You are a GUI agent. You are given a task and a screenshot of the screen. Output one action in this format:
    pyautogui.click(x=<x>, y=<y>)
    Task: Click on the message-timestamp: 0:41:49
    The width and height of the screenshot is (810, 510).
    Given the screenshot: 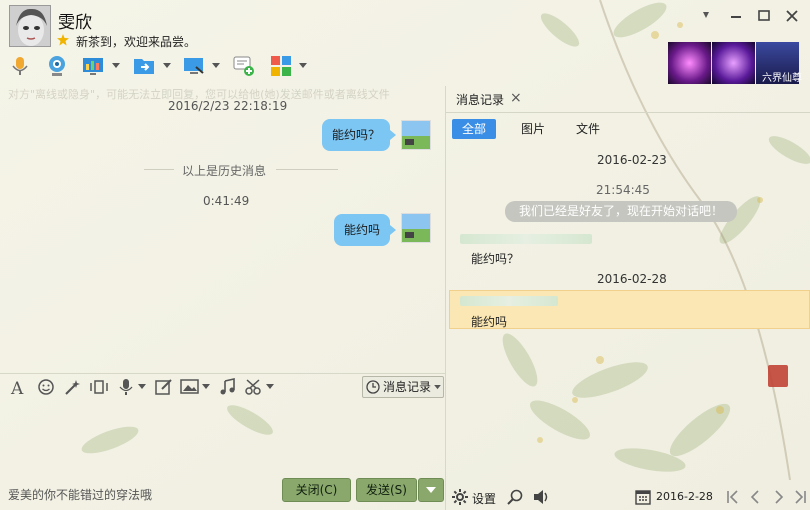 What is the action you would take?
    pyautogui.click(x=226, y=201)
    